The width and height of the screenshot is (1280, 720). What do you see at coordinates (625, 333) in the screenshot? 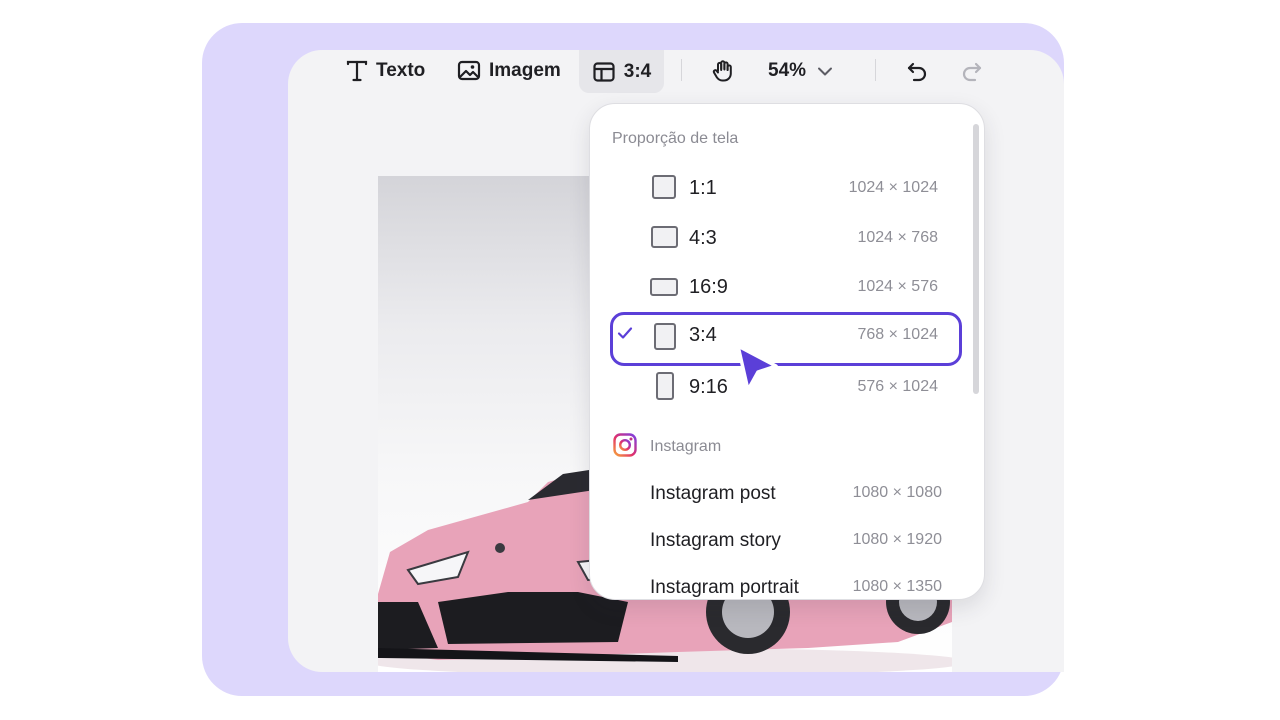
I see `check-icon` at bounding box center [625, 333].